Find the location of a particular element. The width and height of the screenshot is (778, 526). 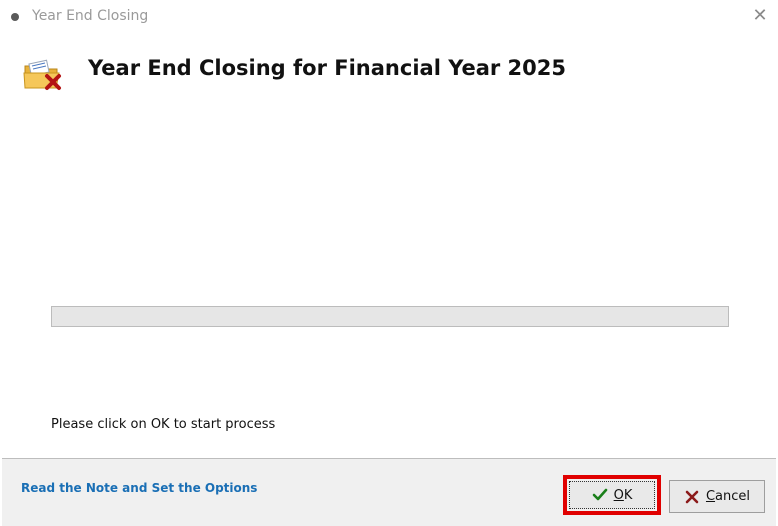

cancel-button-label: Cancel is located at coordinates (728, 496).